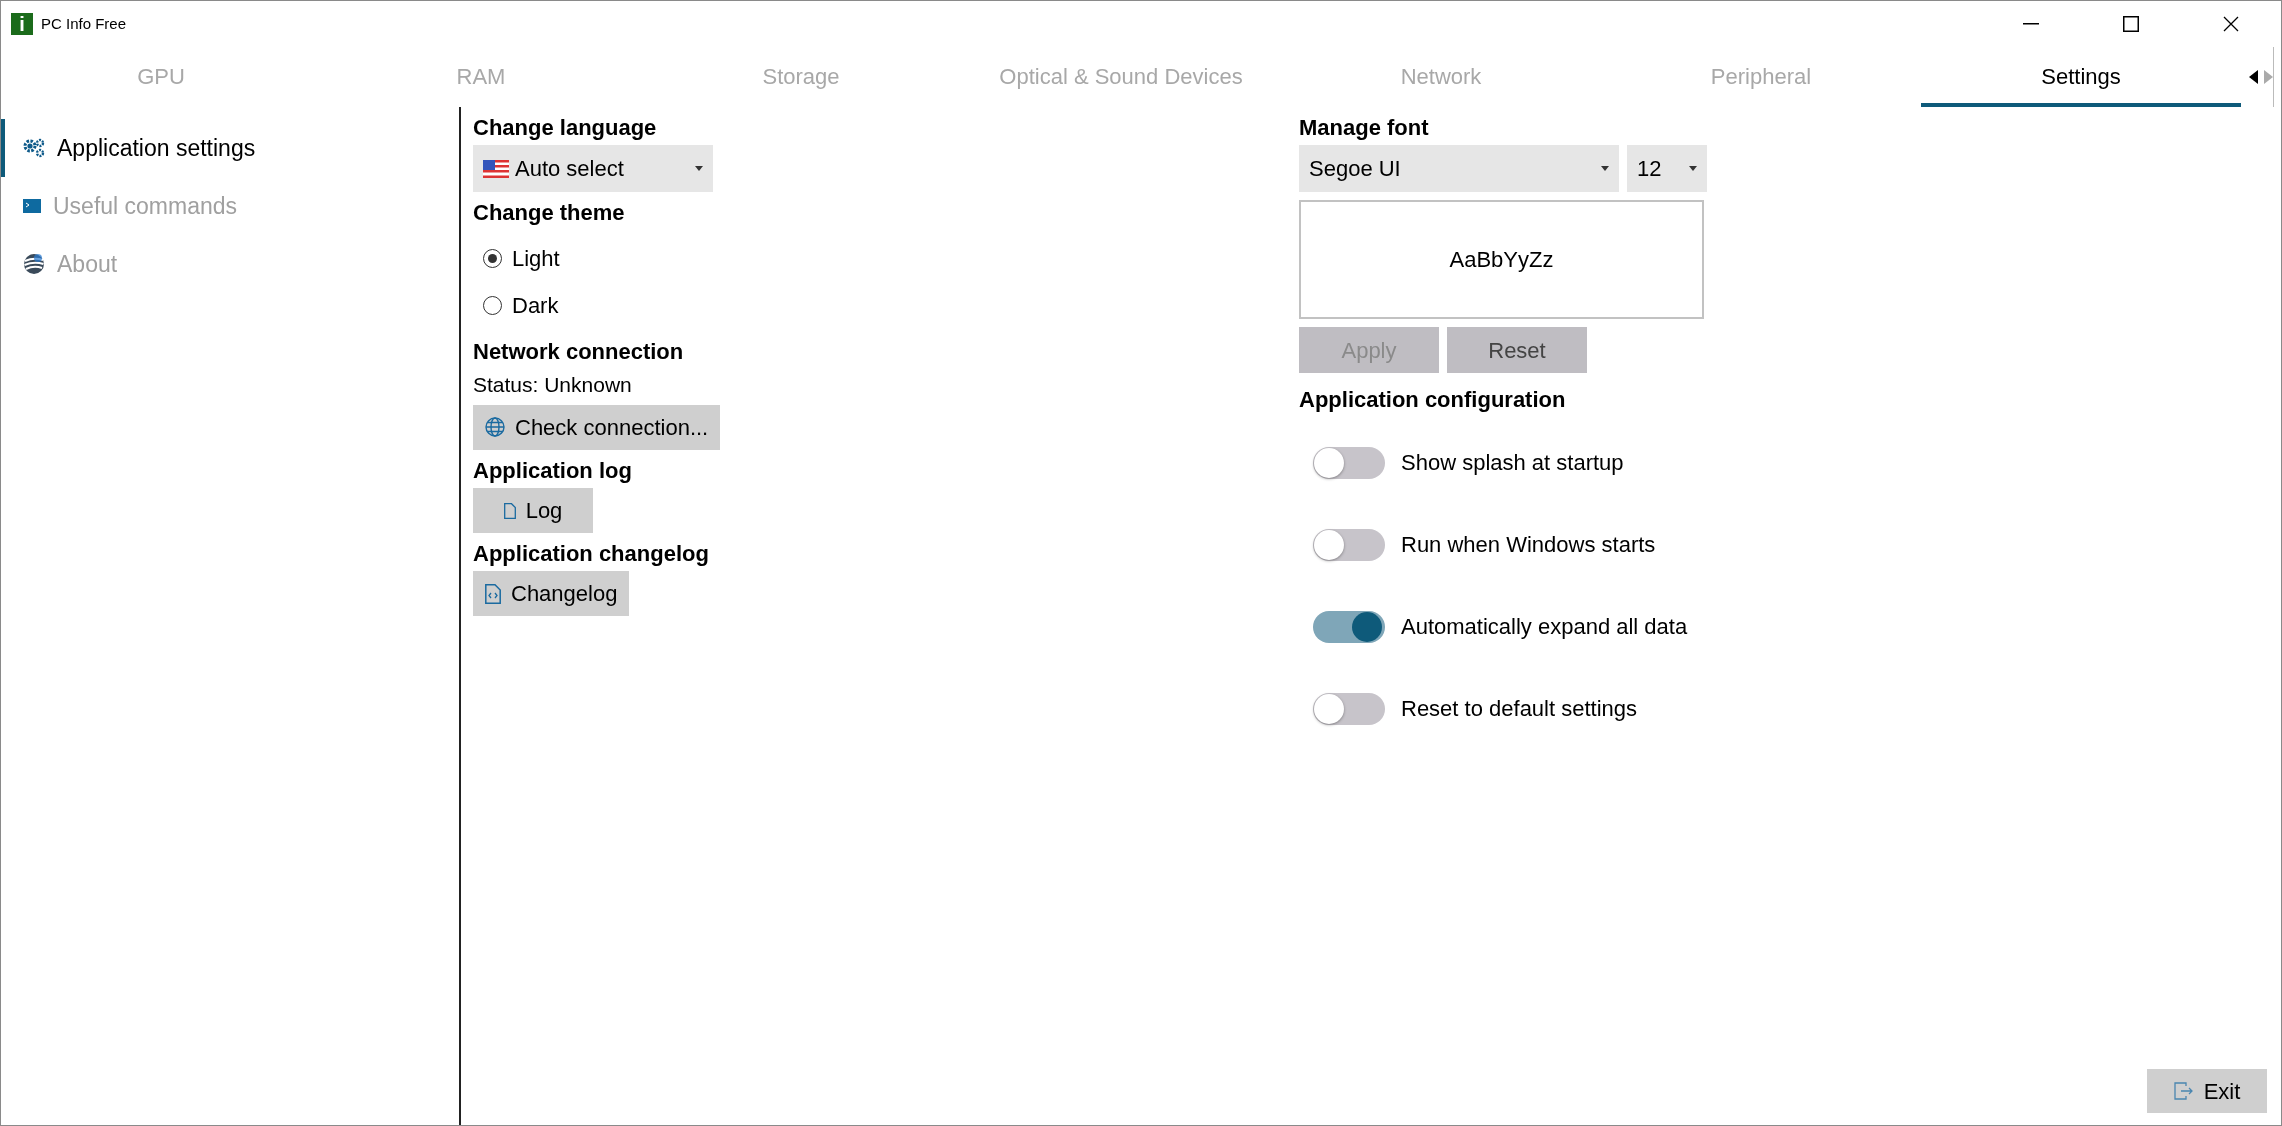 The width and height of the screenshot is (2282, 1126). I want to click on document-icon, so click(509, 510).